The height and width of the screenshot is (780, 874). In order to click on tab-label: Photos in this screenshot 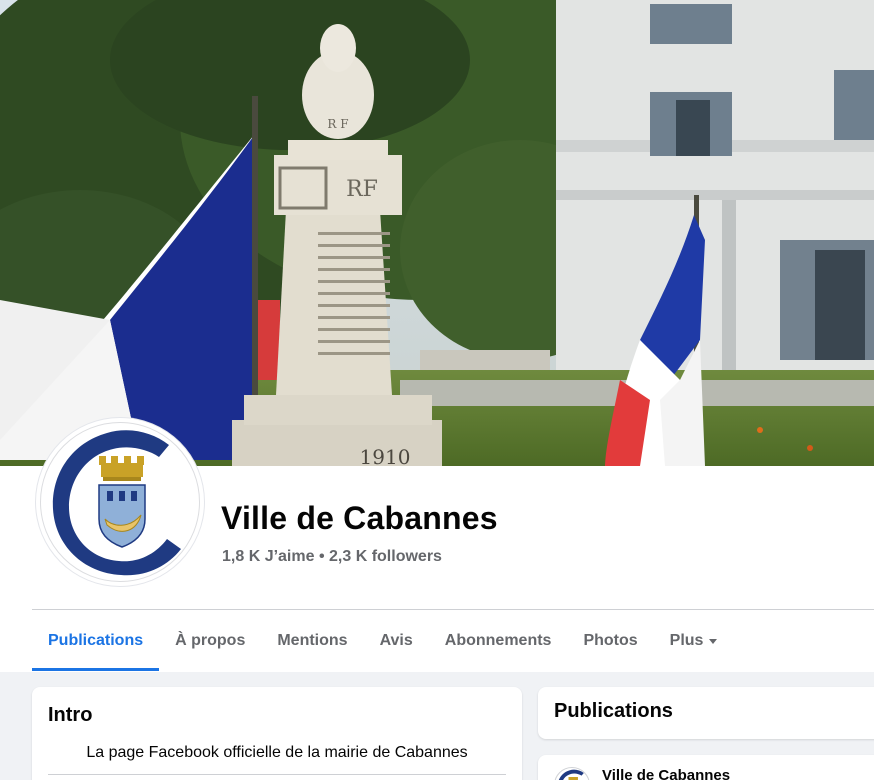, I will do `click(610, 640)`.